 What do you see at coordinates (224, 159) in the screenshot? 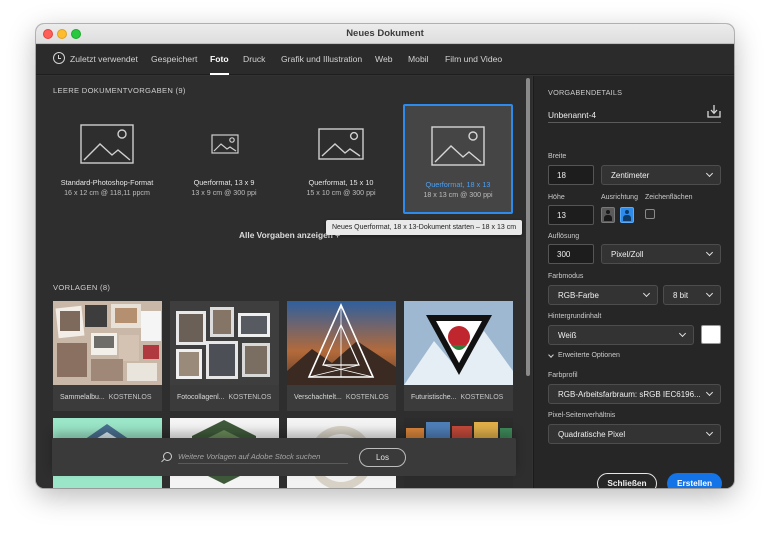
I see `preset-landscape-13x9: Querformat, 13 x 9 13 x 9 cm @ 300 ppi` at bounding box center [224, 159].